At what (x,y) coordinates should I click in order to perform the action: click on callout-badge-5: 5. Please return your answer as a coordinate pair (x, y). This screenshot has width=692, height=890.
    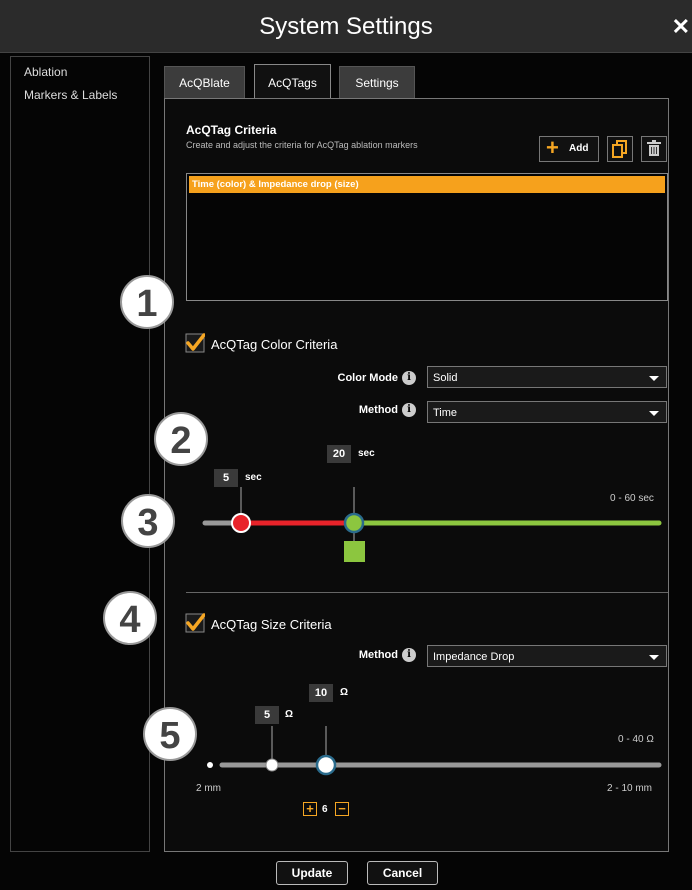
    Looking at the image, I should click on (170, 734).